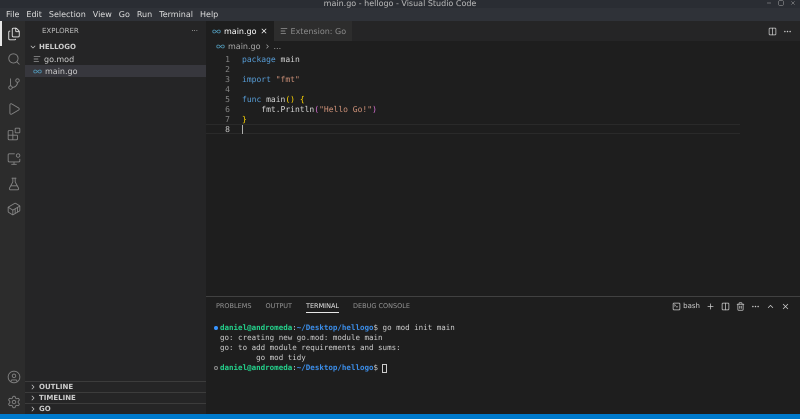 The image size is (800, 419). What do you see at coordinates (227, 119) in the screenshot?
I see `line-number: 7` at bounding box center [227, 119].